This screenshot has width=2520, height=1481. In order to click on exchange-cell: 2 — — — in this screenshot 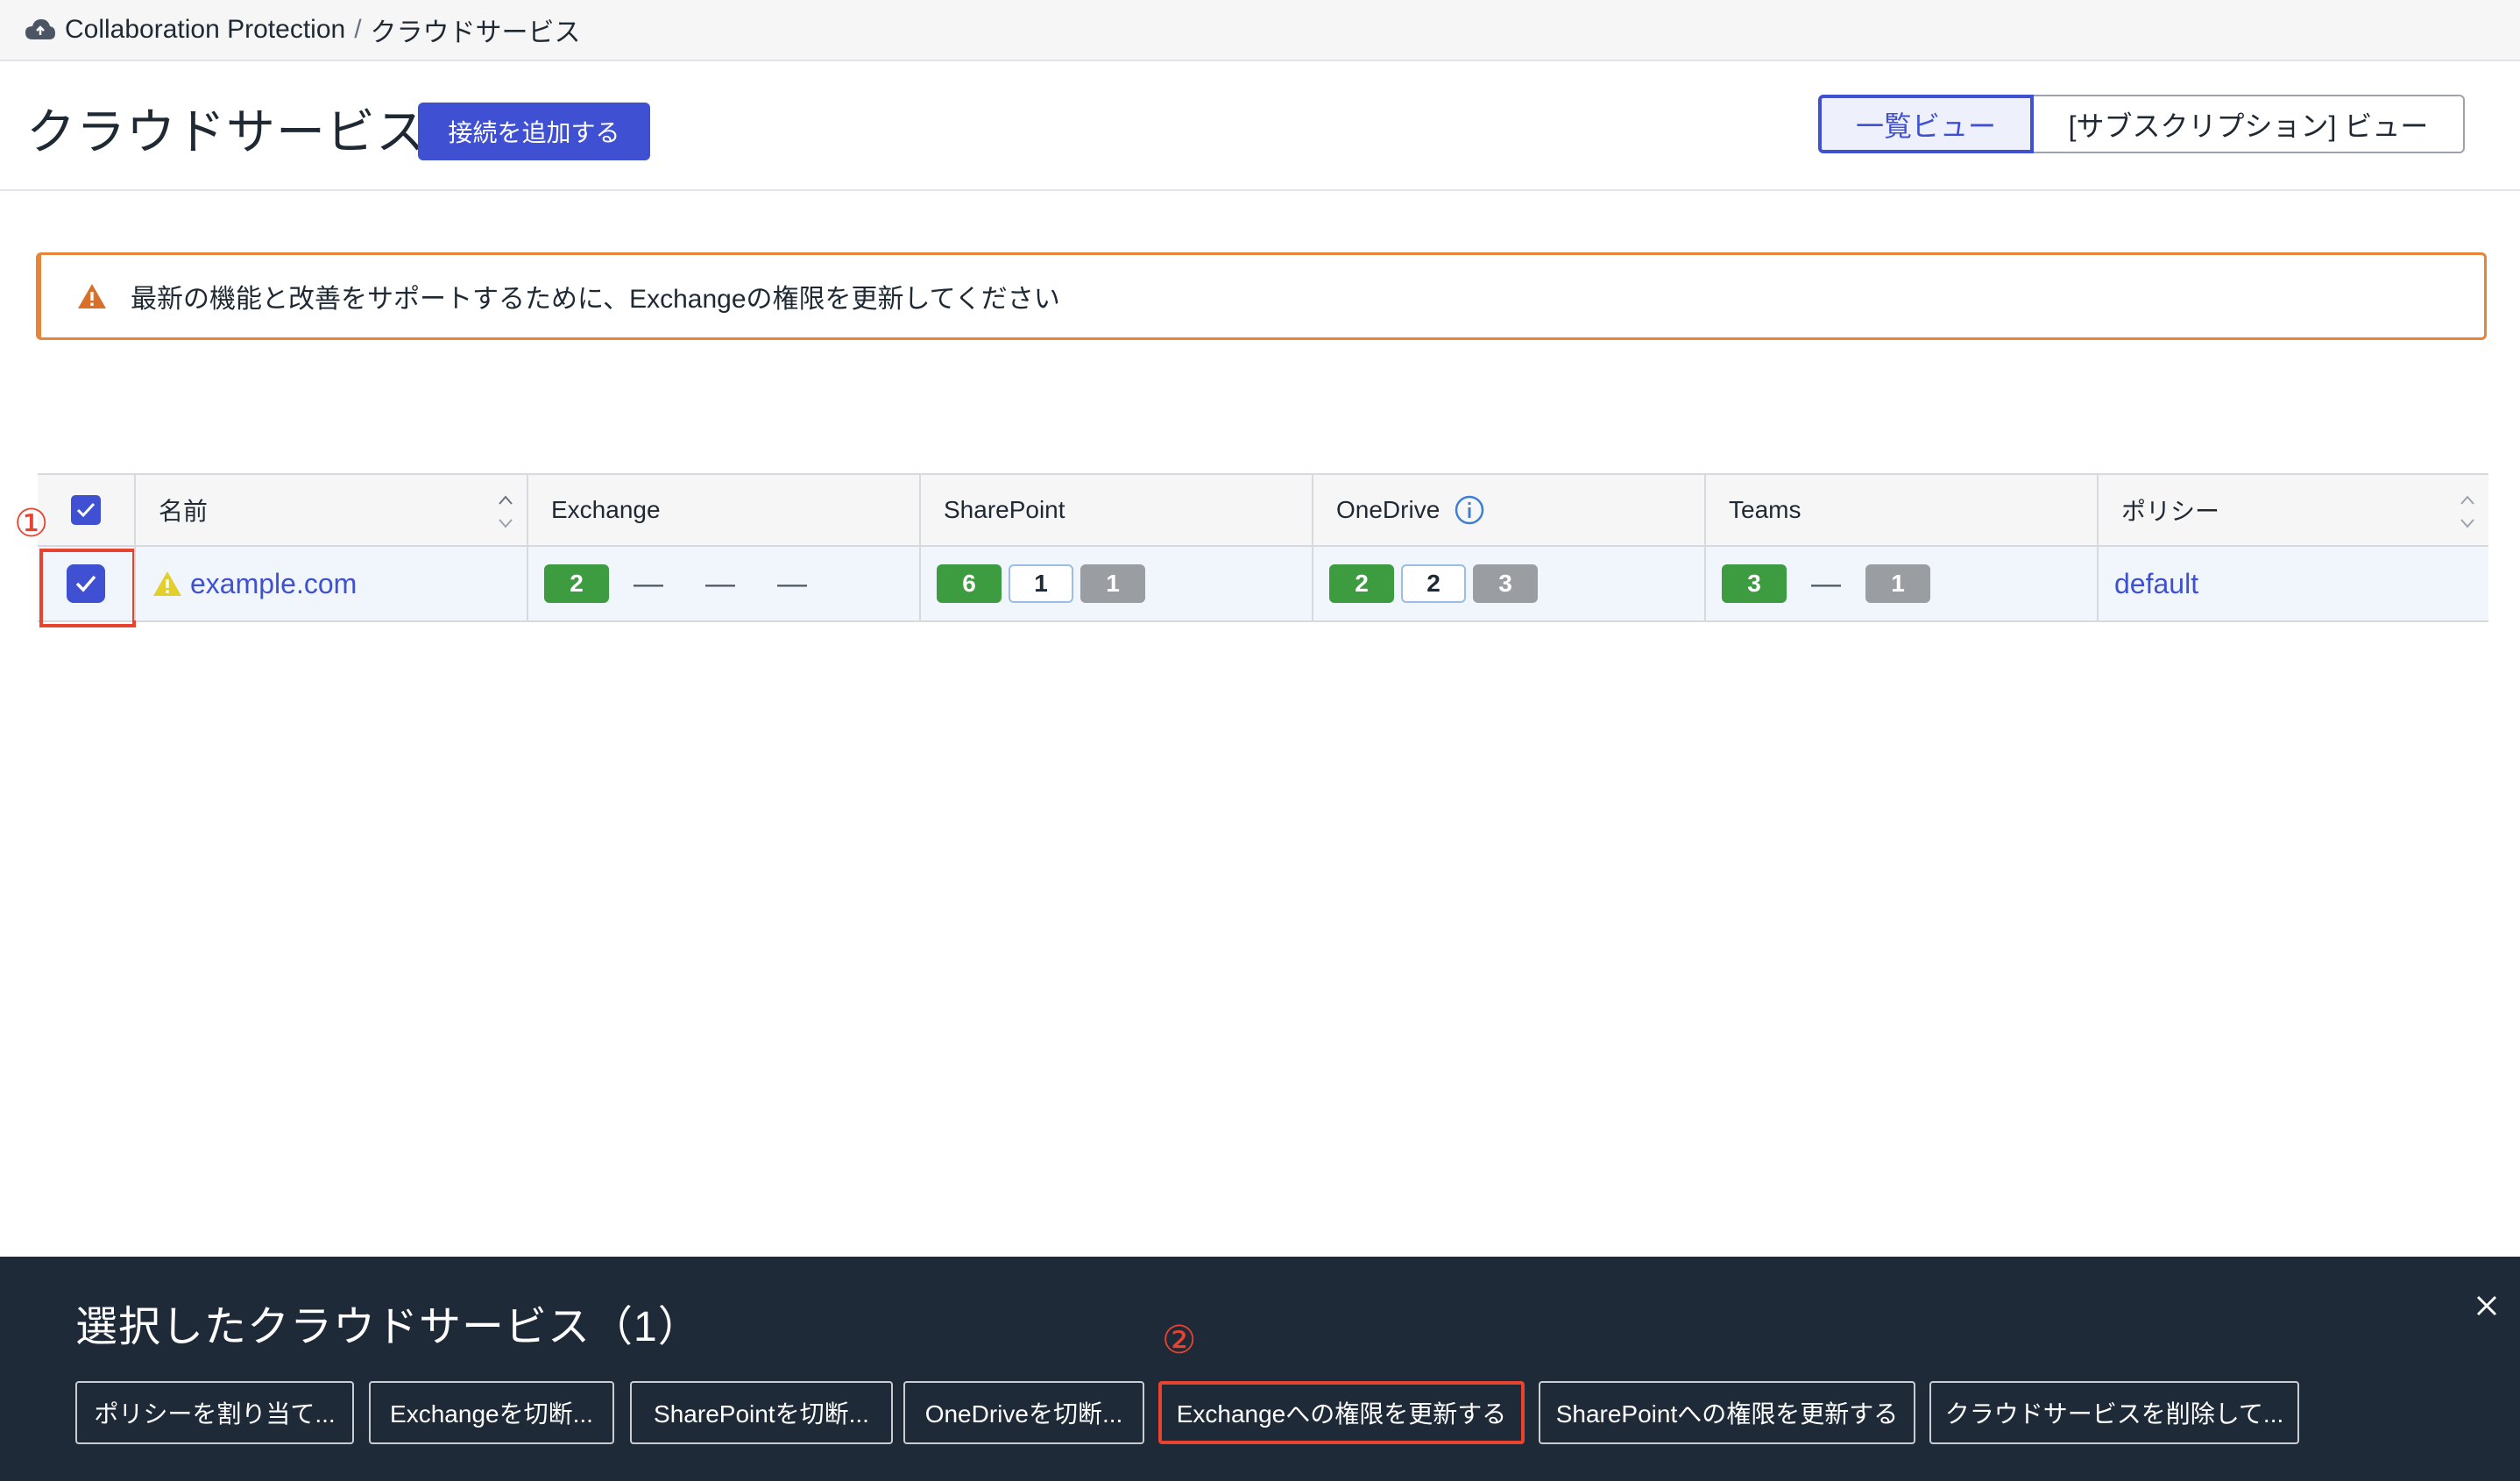, I will do `click(723, 583)`.